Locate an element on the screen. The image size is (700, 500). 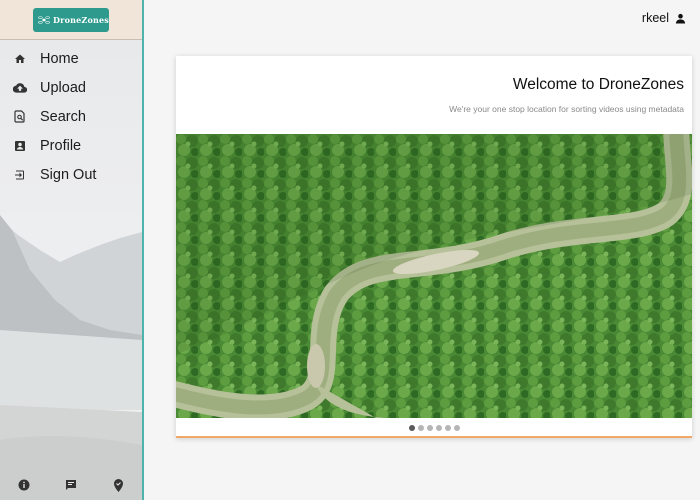
sidebar-item-sign-out: Sign Out is located at coordinates (71, 174).